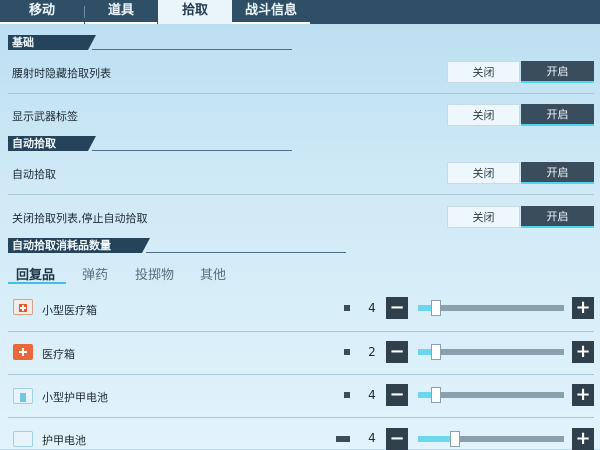 This screenshot has height=450, width=600. Describe the element at coordinates (177, 245) in the screenshot. I see `section-auto-consume-header: 自动拾取消耗品数量` at that location.